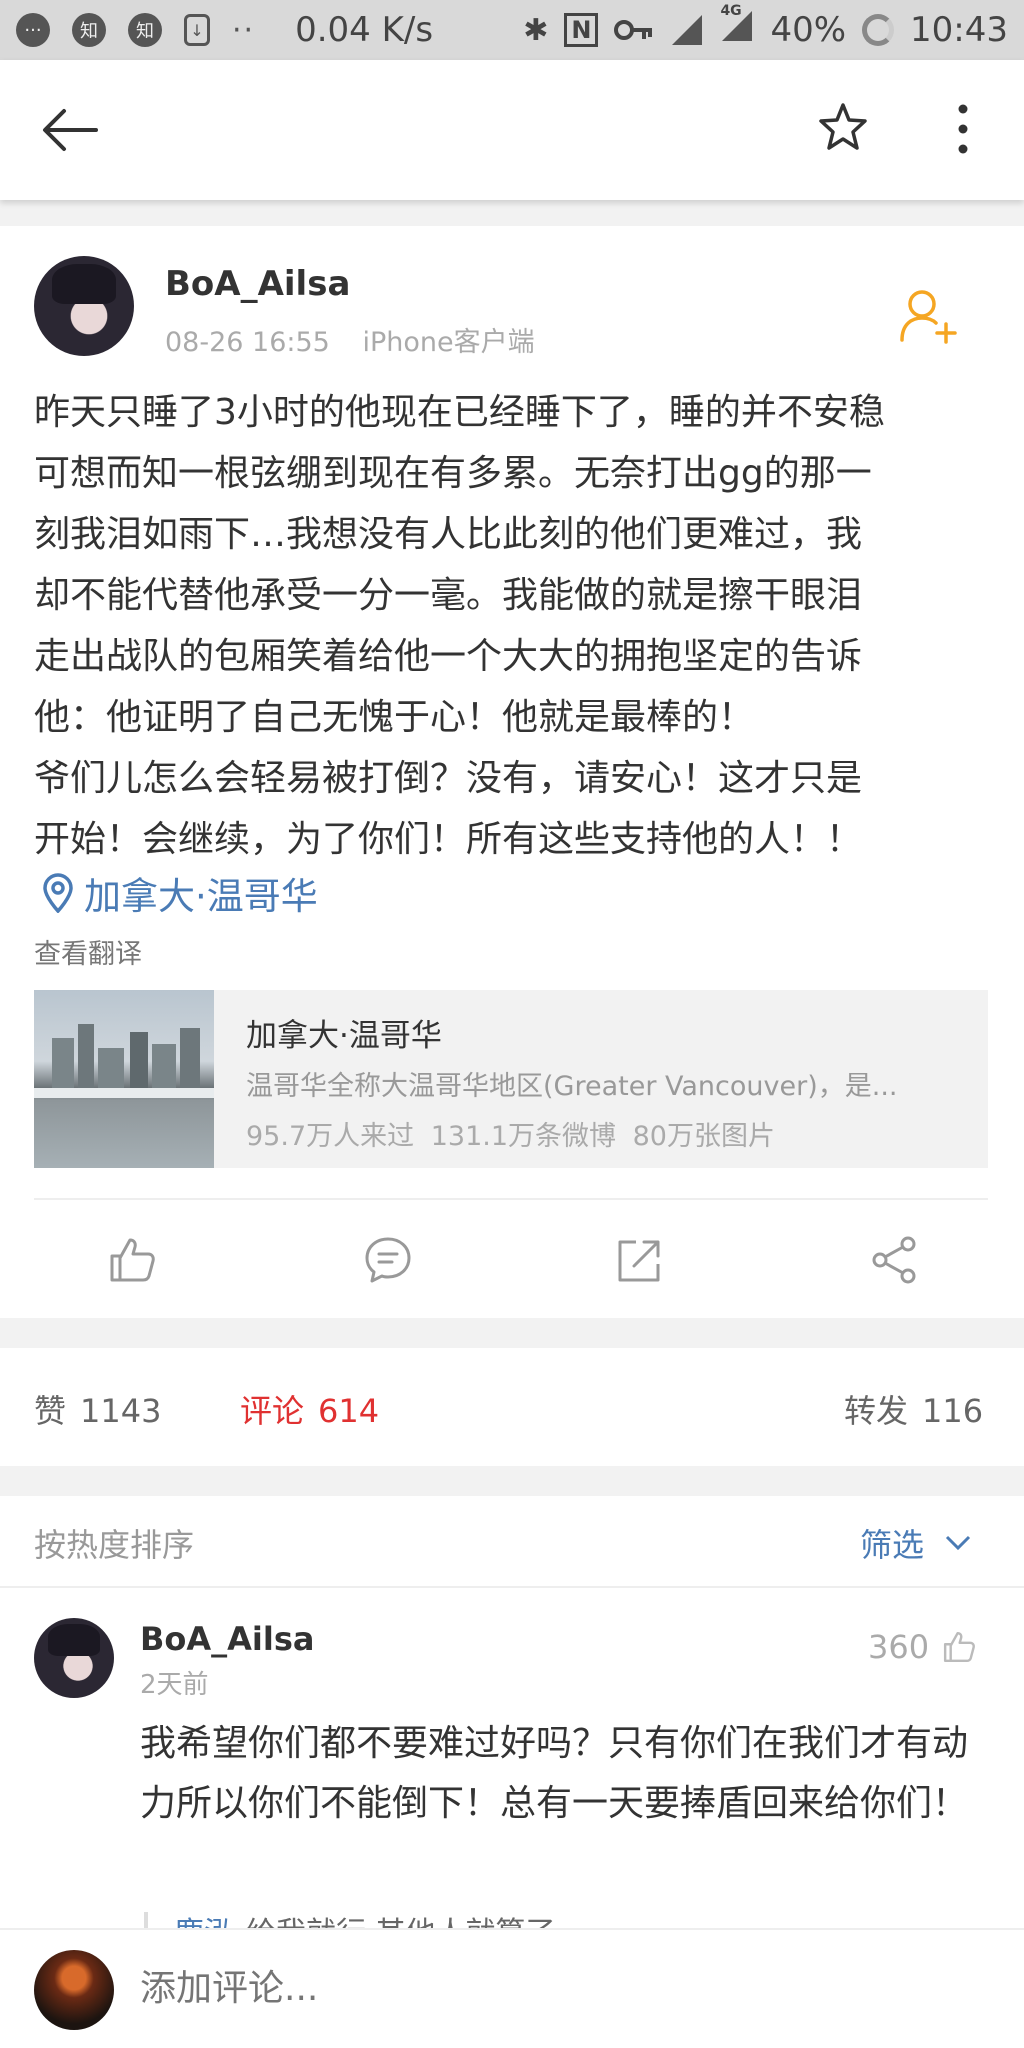 This screenshot has width=1024, height=2048. Describe the element at coordinates (74, 1990) in the screenshot. I see `current-user-avatar` at that location.